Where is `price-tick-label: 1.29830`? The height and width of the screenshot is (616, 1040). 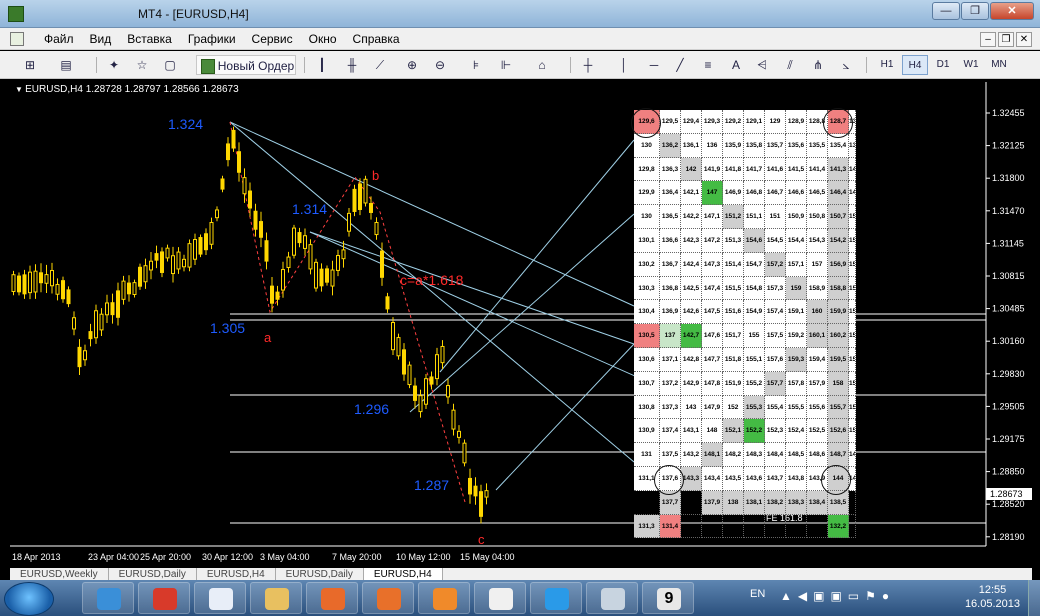
price-tick-label: 1.29830 is located at coordinates (1008, 374).